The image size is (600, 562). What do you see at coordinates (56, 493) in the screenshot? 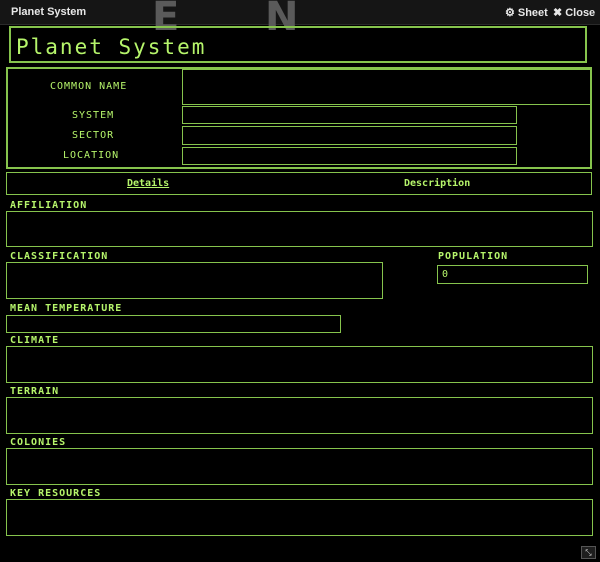
I see `key-resources-label: KEY RESOURCES` at bounding box center [56, 493].